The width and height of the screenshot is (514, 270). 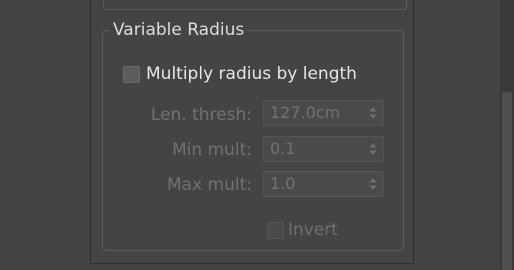 I want to click on max-mult-spinner: 1.0, so click(x=323, y=184).